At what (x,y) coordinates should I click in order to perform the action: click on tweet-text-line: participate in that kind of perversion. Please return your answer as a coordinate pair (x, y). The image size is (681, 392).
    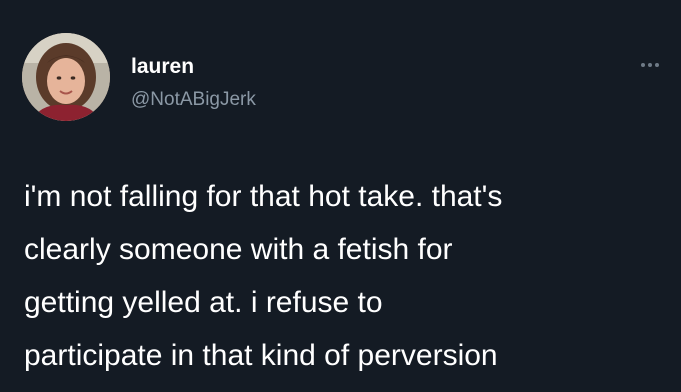
    Looking at the image, I should click on (261, 355).